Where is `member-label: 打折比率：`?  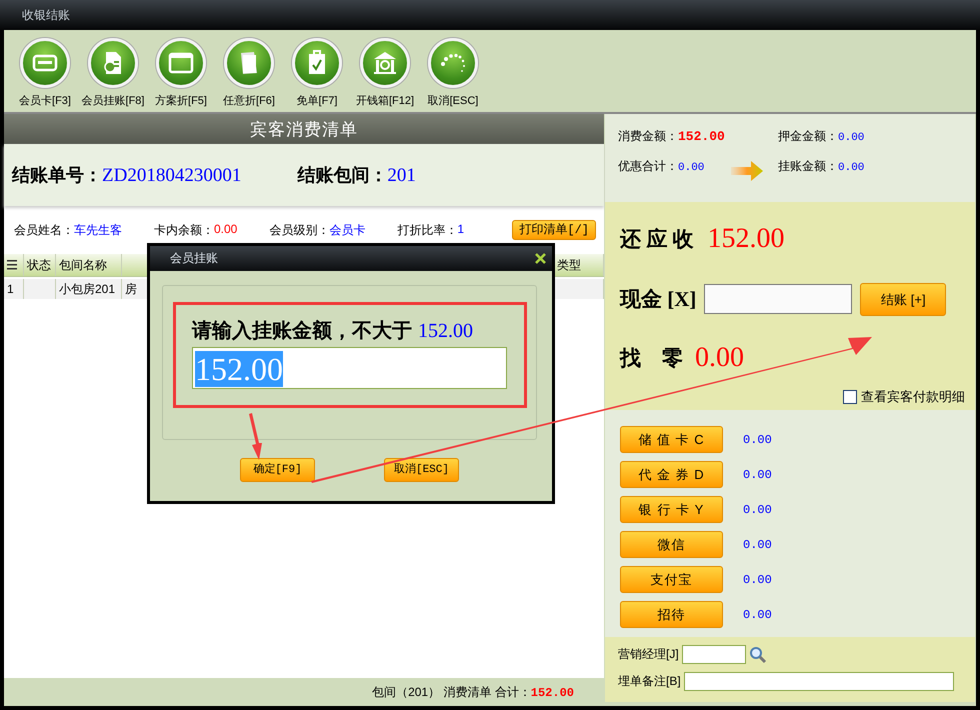 member-label: 打折比率： is located at coordinates (427, 230).